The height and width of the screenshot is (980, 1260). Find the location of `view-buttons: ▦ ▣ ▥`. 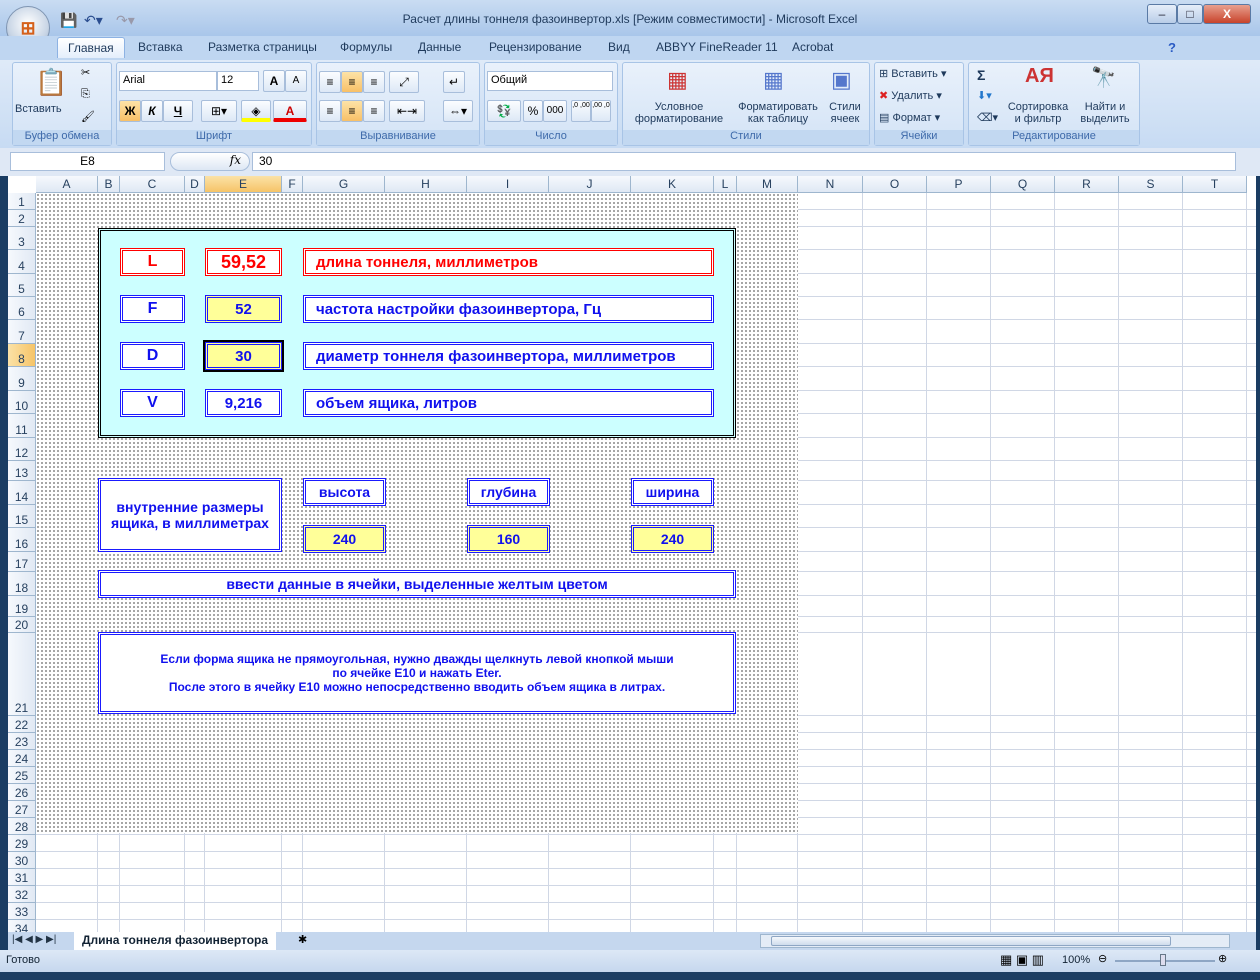

view-buttons: ▦ ▣ ▥ is located at coordinates (1022, 960).